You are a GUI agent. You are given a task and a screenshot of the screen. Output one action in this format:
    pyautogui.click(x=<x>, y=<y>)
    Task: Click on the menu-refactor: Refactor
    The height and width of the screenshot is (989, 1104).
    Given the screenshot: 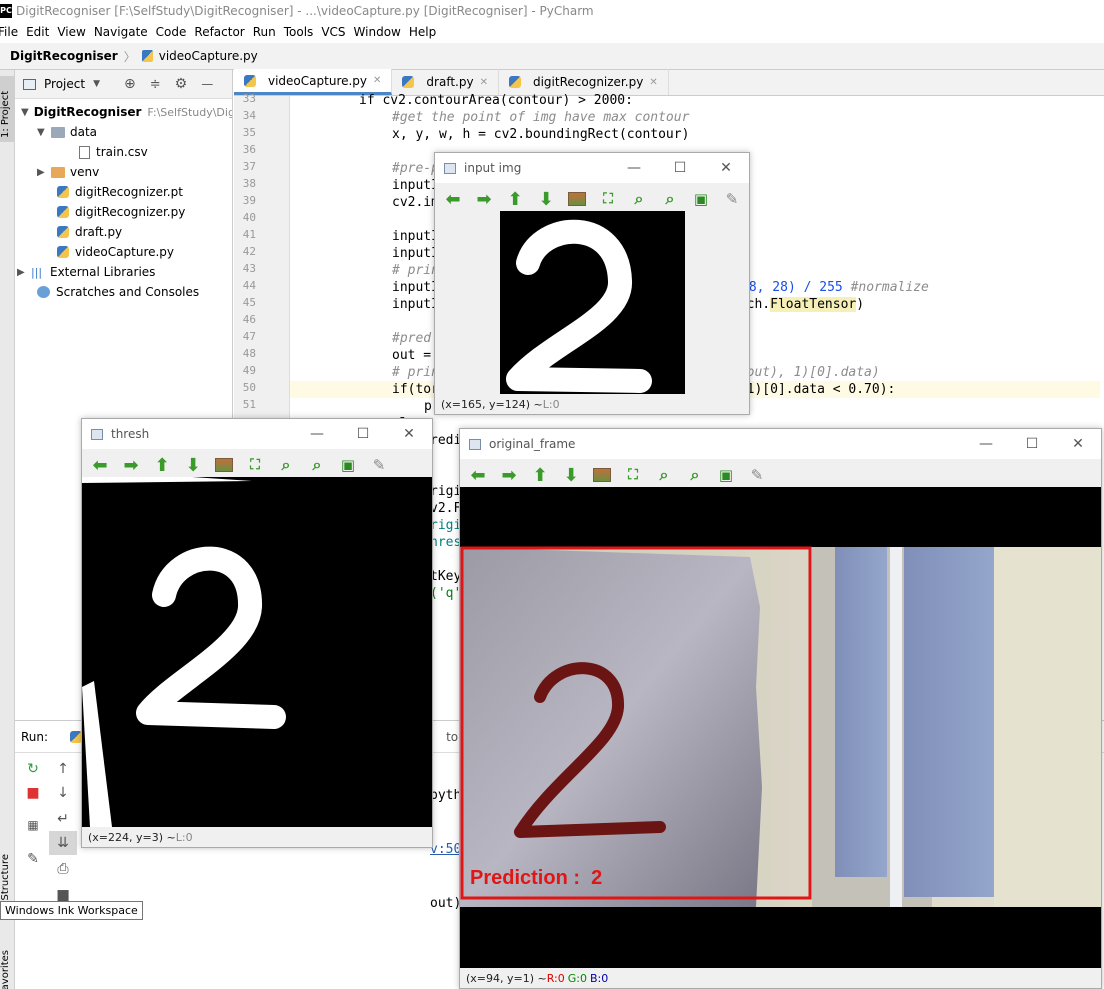 What is the action you would take?
    pyautogui.click(x=222, y=32)
    